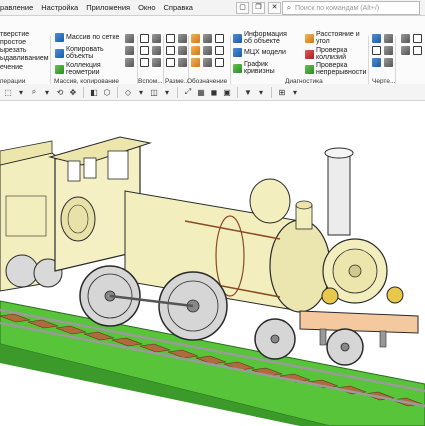  What do you see at coordinates (60, 92) in the screenshot?
I see `rotate-icon: ⟲` at bounding box center [60, 92].